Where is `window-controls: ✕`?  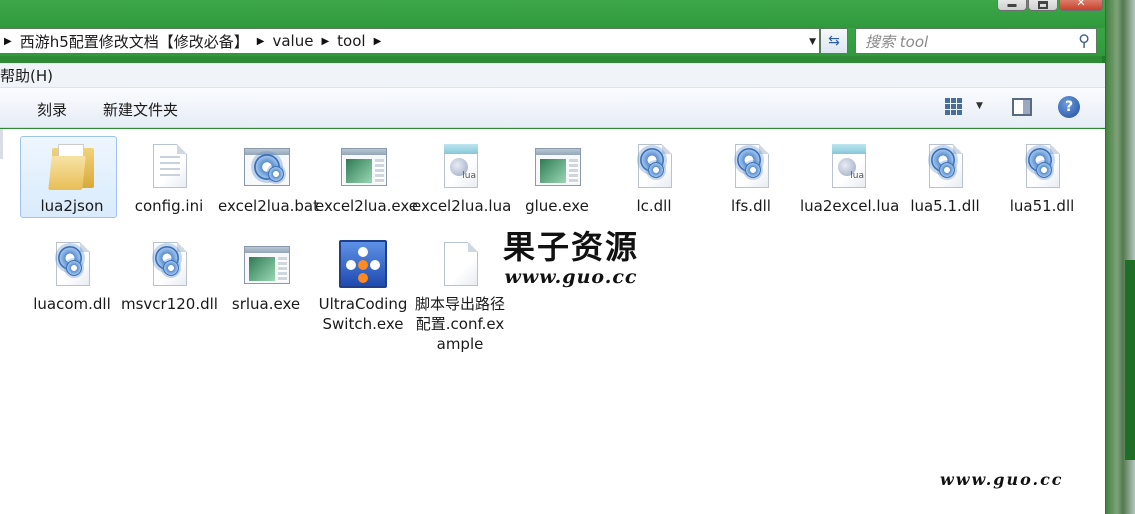 window-controls: ✕ is located at coordinates (1050, 5).